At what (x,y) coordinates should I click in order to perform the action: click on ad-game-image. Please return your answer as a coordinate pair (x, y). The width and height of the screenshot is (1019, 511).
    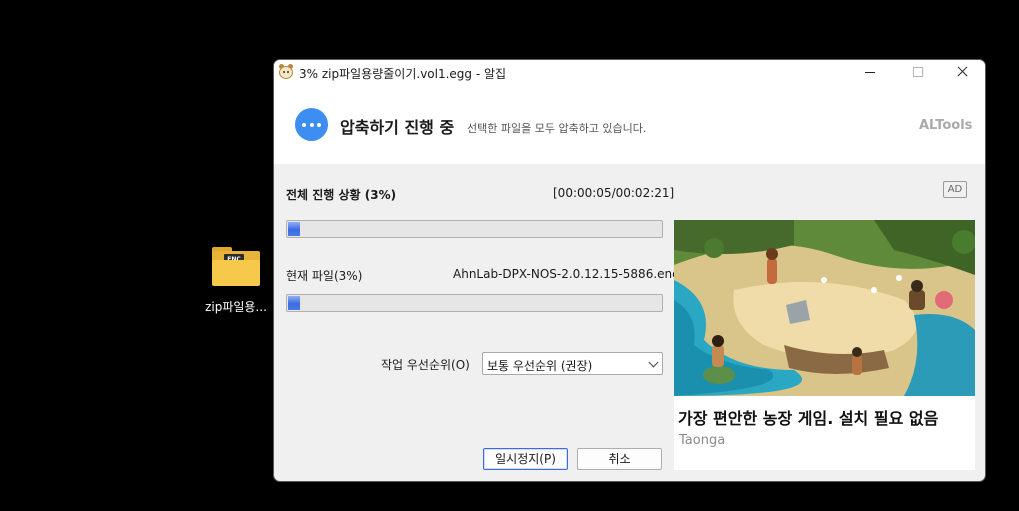
    Looking at the image, I should click on (824, 308).